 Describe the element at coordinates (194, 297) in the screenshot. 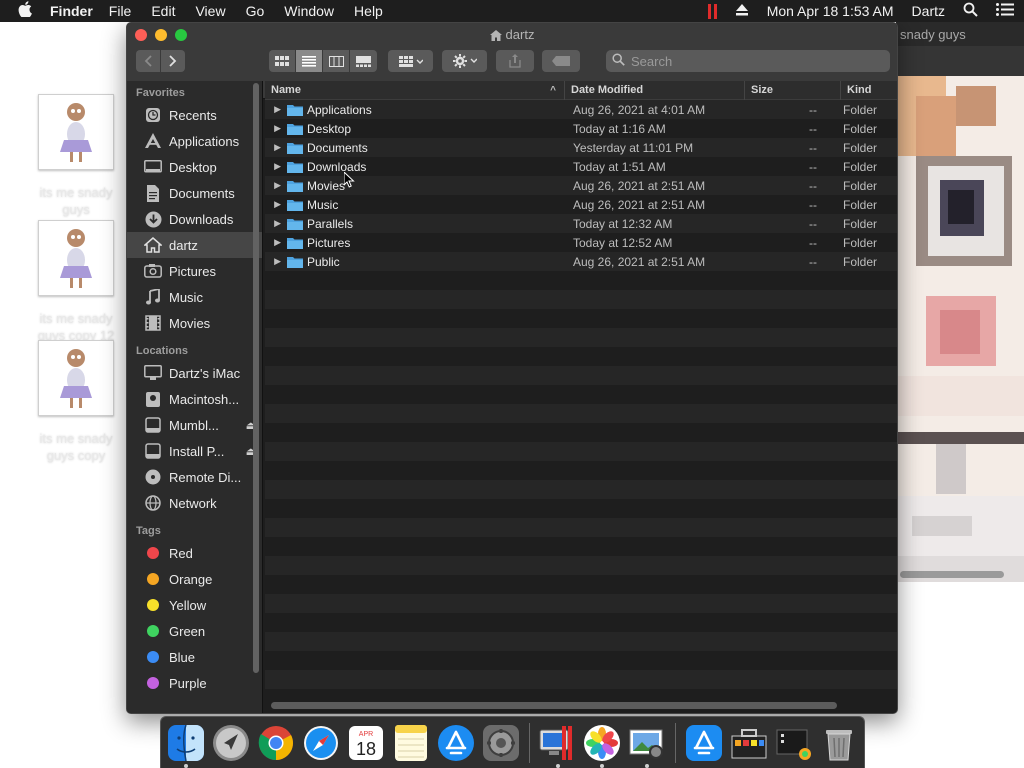

I see `sidebar-item-music: Music` at that location.